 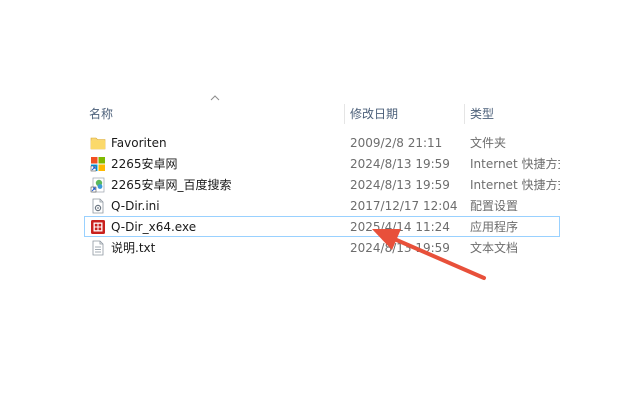 What do you see at coordinates (494, 248) in the screenshot?
I see `file-type: 文本文档` at bounding box center [494, 248].